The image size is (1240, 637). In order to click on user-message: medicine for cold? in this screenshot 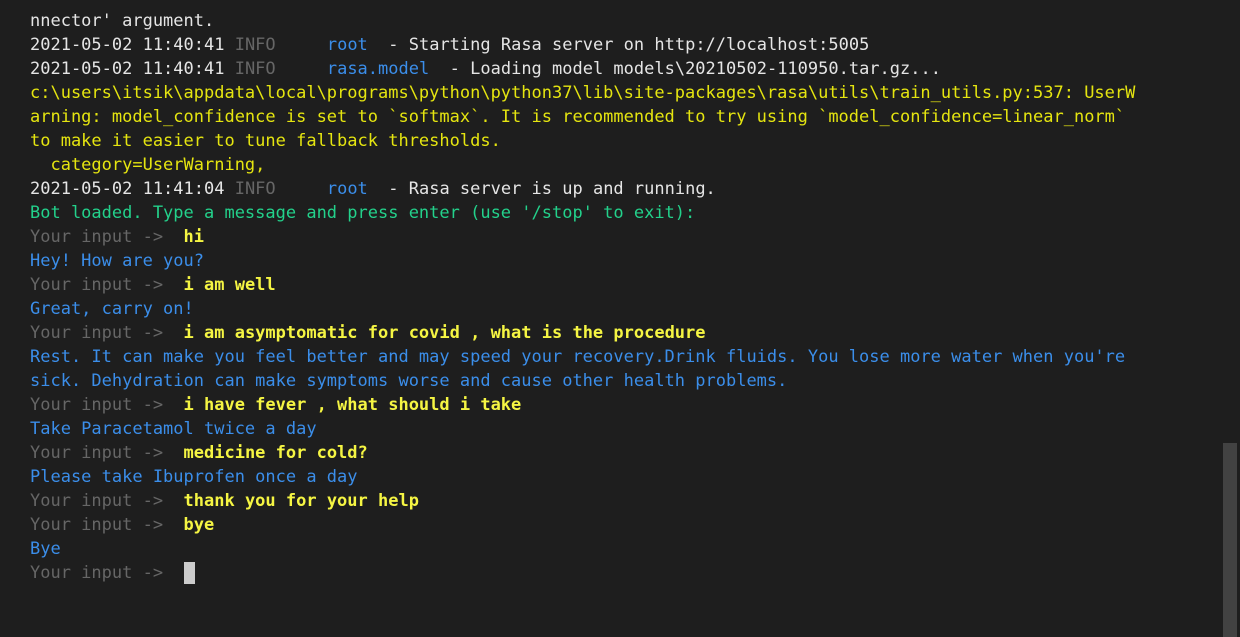, I will do `click(275, 453)`.